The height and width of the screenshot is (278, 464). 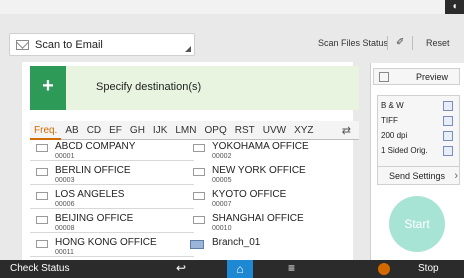 I want to click on dropdown-corner-icon, so click(x=188, y=49).